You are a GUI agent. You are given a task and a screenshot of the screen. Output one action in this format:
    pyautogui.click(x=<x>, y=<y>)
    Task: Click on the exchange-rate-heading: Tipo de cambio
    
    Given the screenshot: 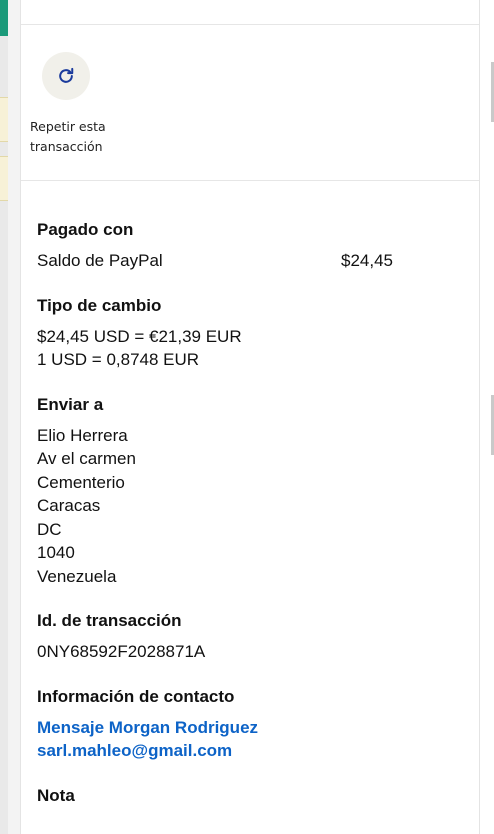 What is the action you would take?
    pyautogui.click(x=99, y=305)
    